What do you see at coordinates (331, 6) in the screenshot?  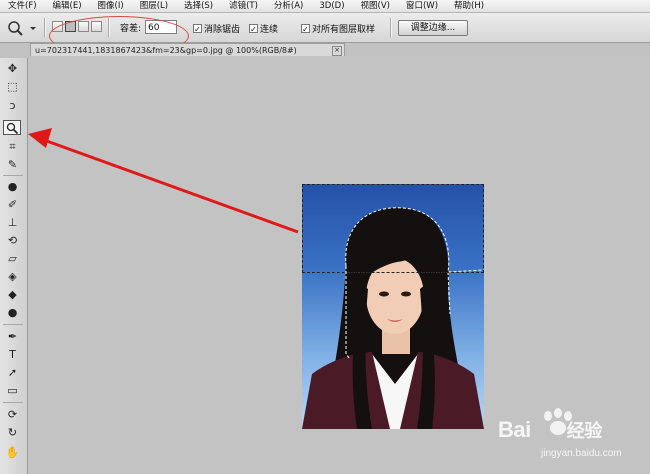 I see `menu-3d: 3D(D)` at bounding box center [331, 6].